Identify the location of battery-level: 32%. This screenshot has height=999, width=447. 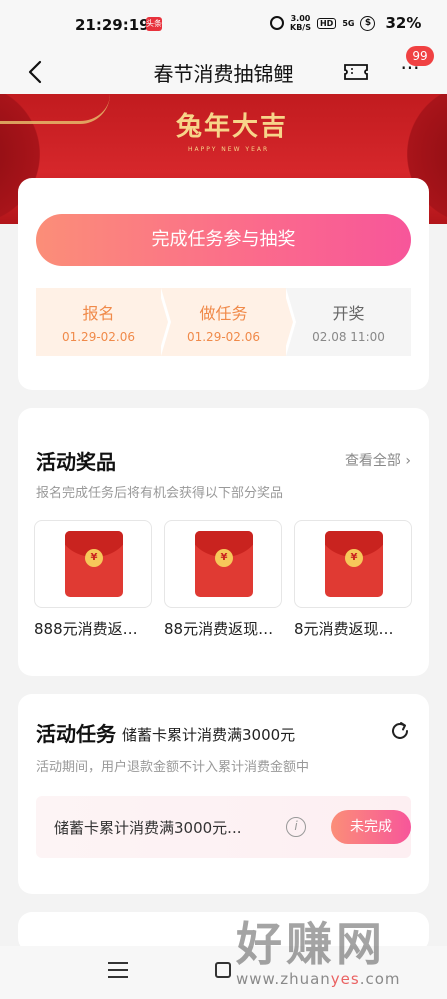
(403, 23).